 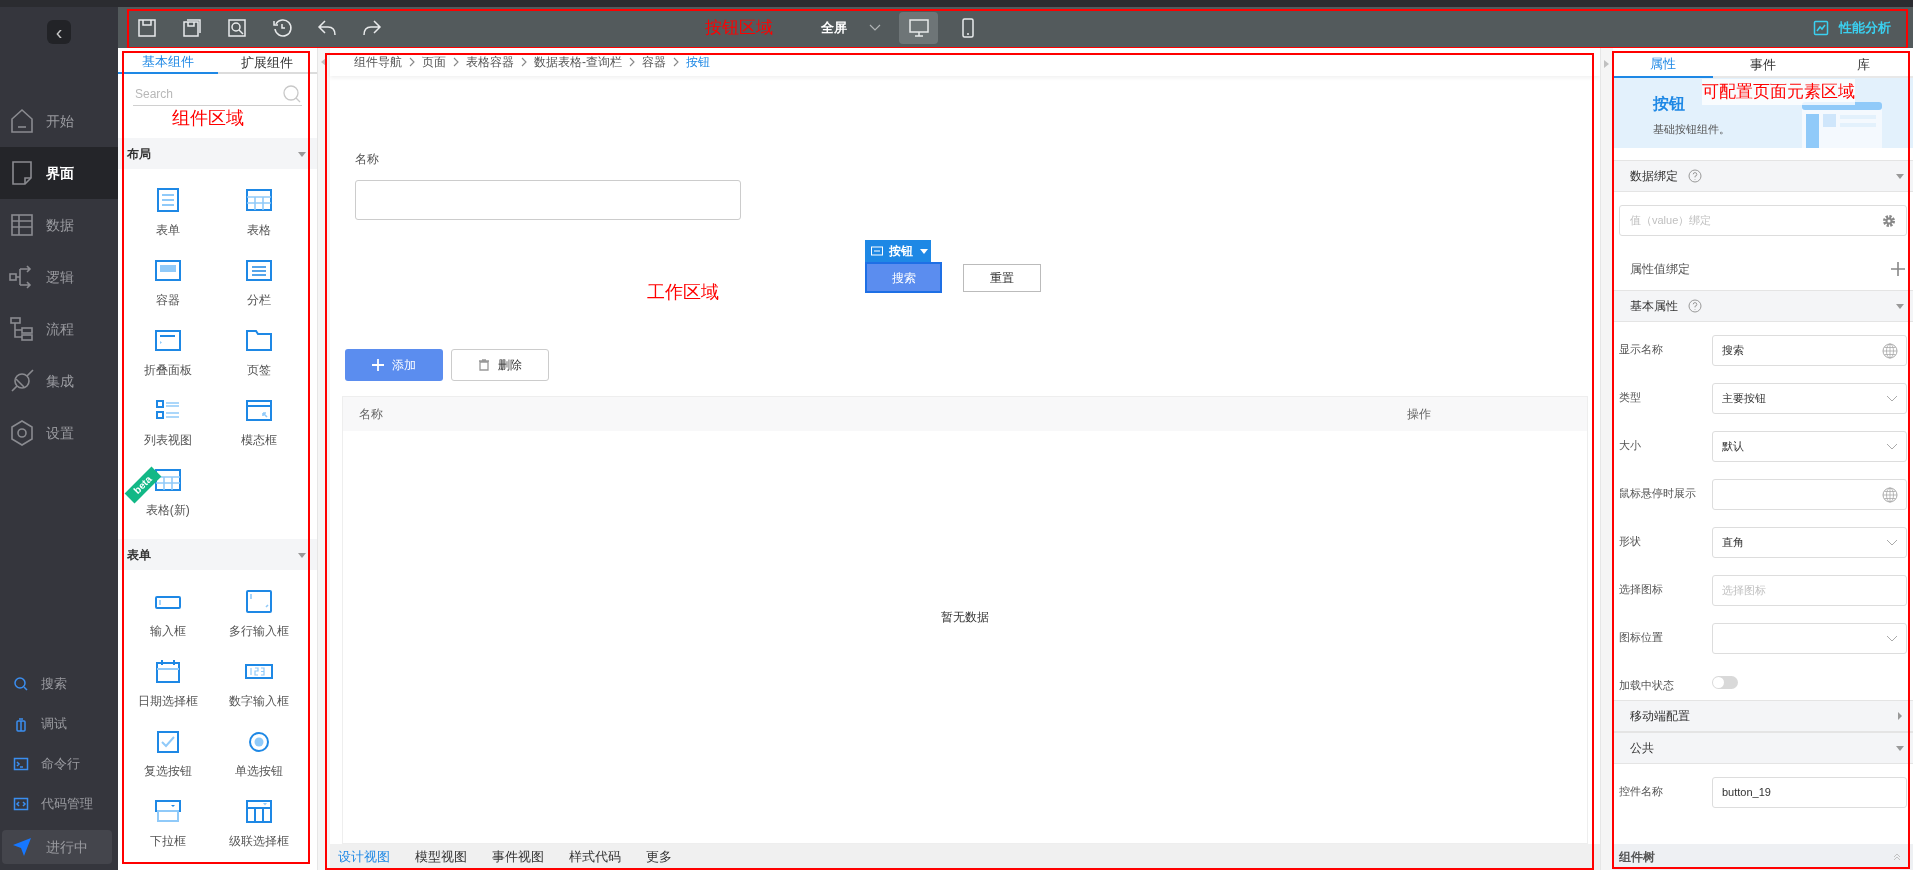 What do you see at coordinates (59, 121) in the screenshot?
I see `nav-item: 开始` at bounding box center [59, 121].